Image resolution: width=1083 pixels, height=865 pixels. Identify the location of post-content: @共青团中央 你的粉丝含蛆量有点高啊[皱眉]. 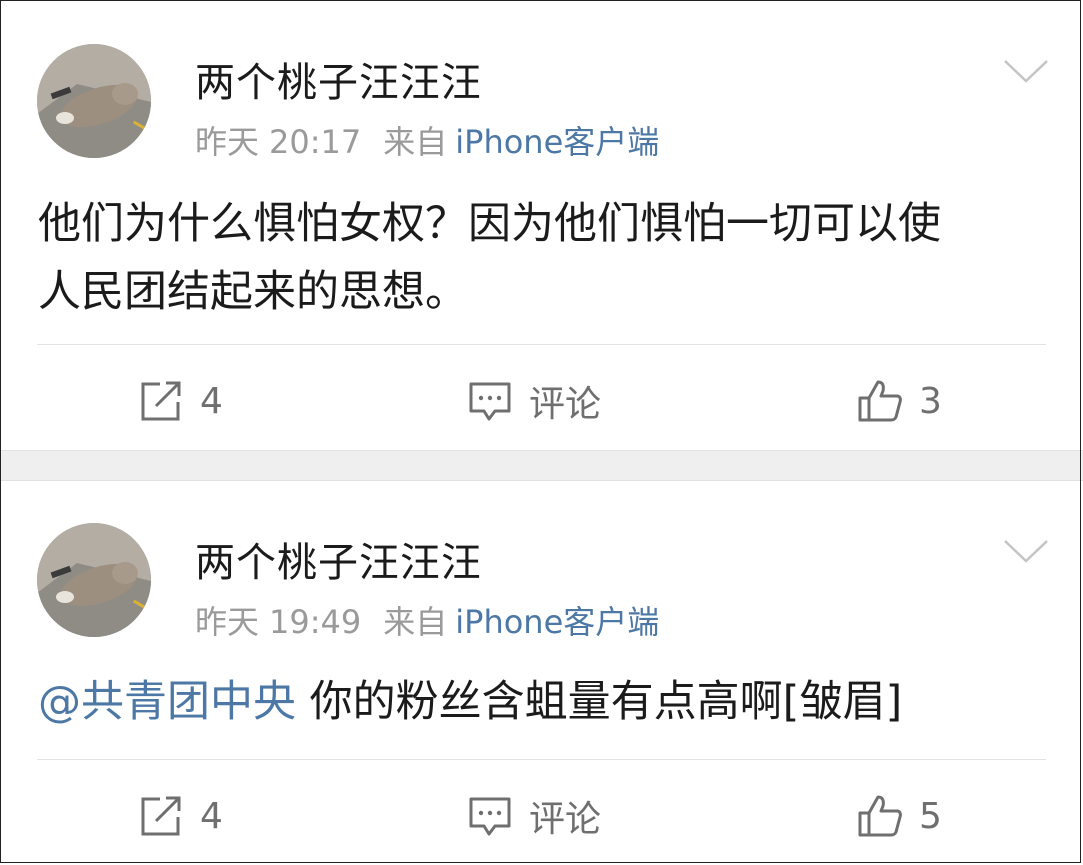
(543, 702).